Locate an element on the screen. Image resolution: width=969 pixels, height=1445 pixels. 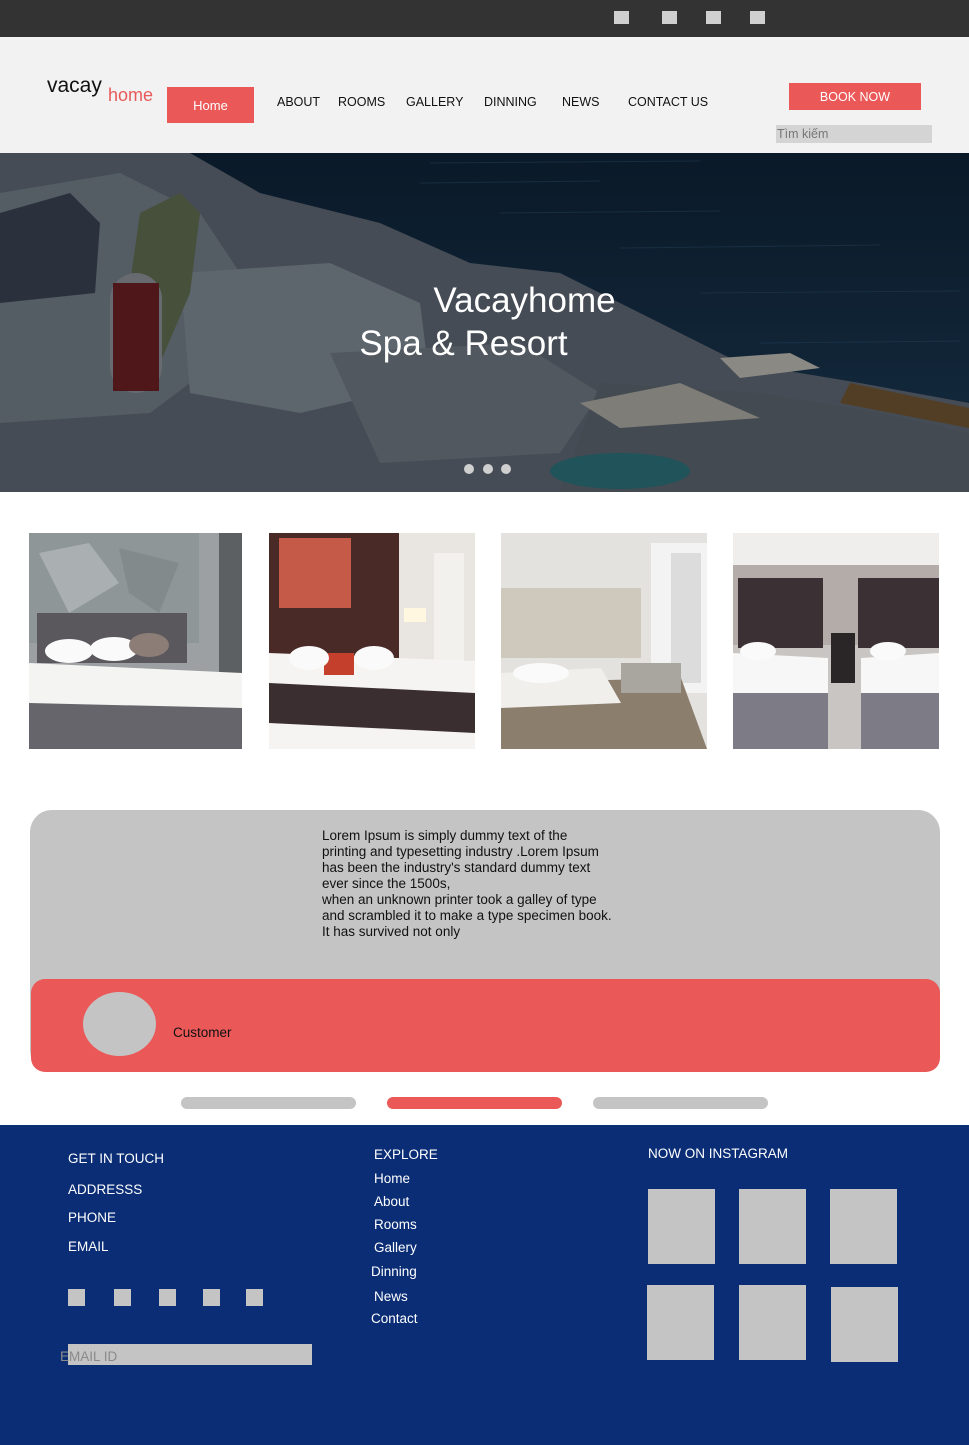
testimonial-line: It has survived not only is located at coordinates (391, 931).